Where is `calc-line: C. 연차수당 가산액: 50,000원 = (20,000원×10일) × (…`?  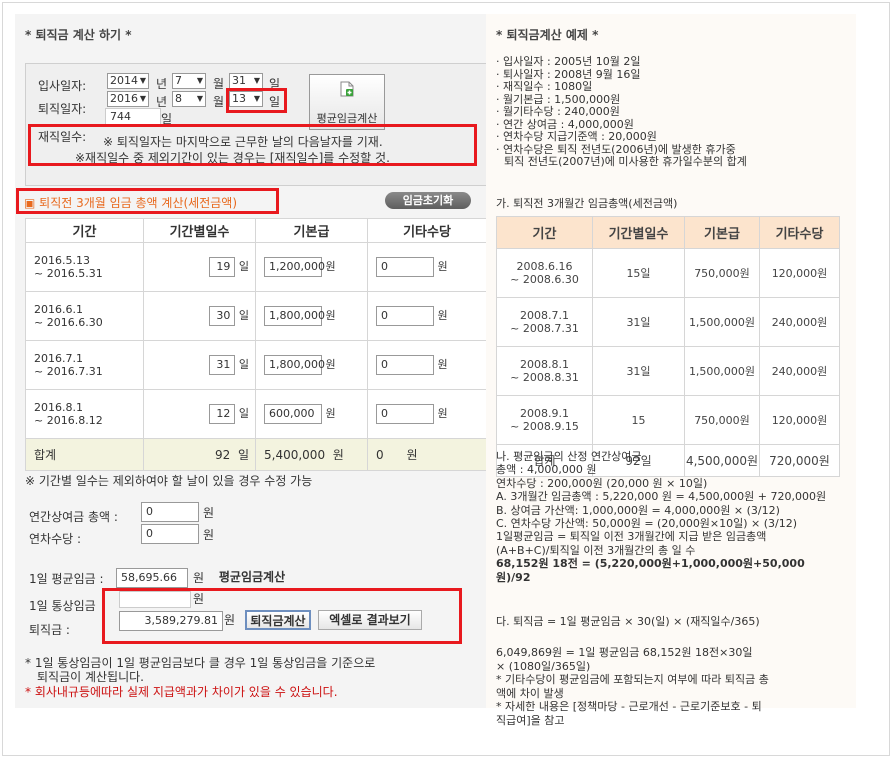 calc-line: C. 연차수당 가산액: 50,000원 = (20,000원×10일) × (… is located at coordinates (647, 524).